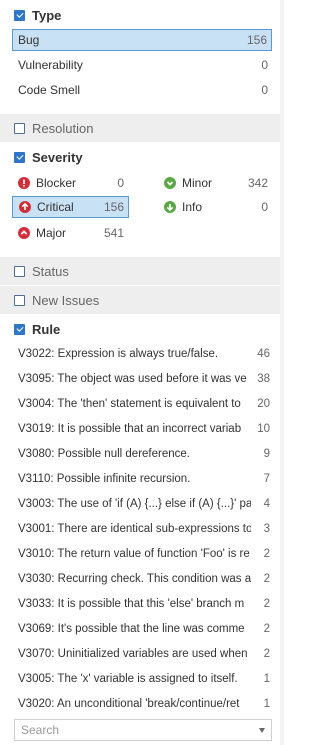 The width and height of the screenshot is (320, 745). What do you see at coordinates (51, 233) in the screenshot?
I see `severity-major-label: Major` at bounding box center [51, 233].